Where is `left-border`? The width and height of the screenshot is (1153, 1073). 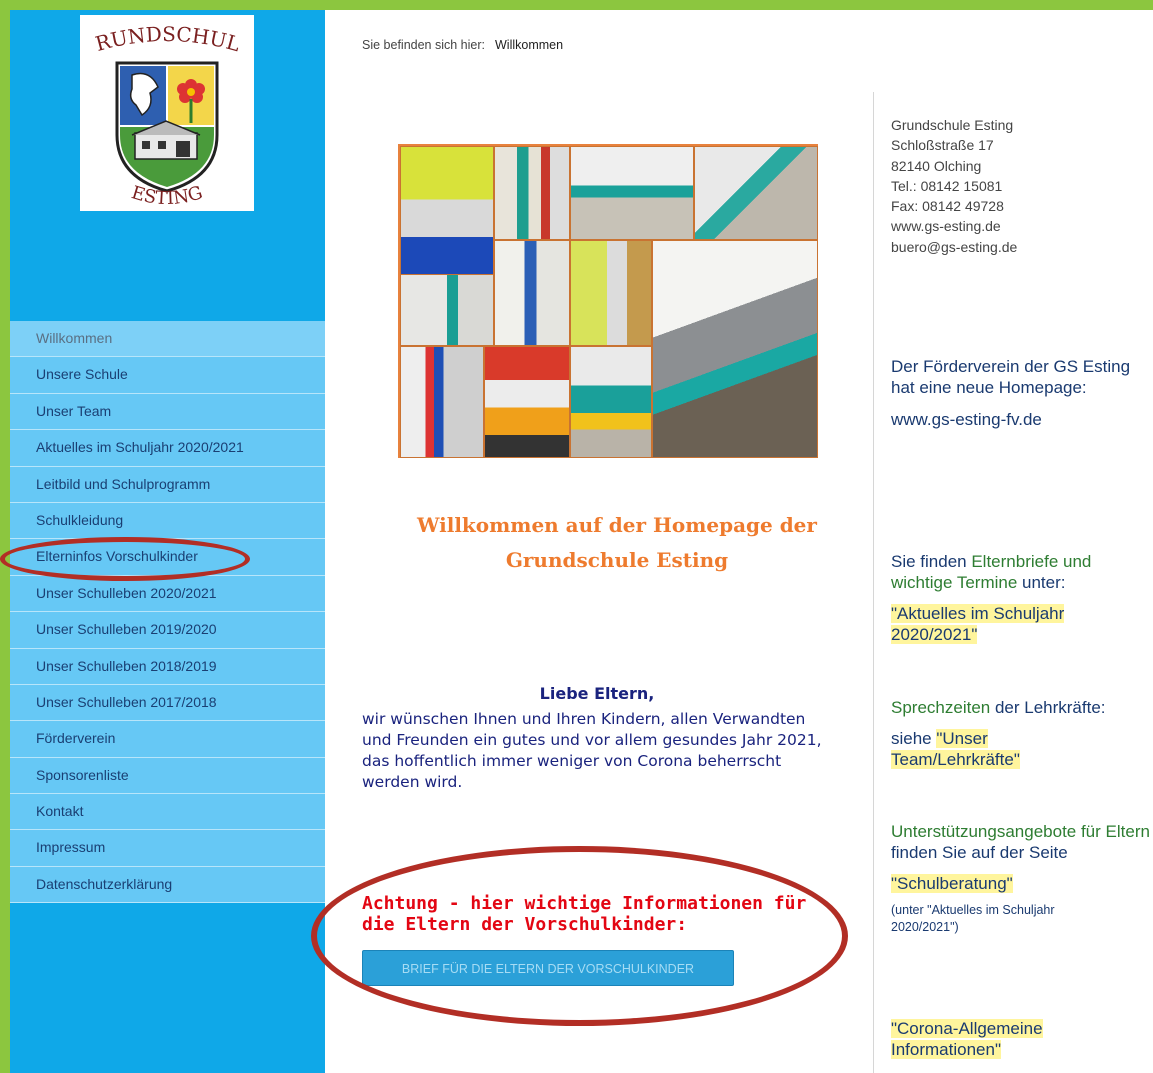
left-border is located at coordinates (5, 536).